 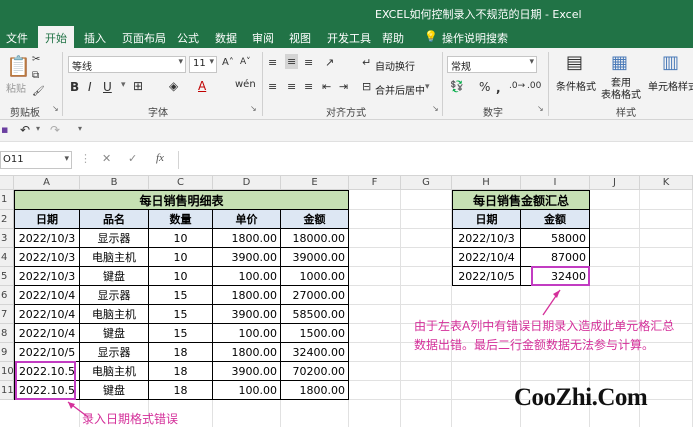 What do you see at coordinates (130, 419) in the screenshot?
I see `annotation-bottom: 录入日期格式错误` at bounding box center [130, 419].